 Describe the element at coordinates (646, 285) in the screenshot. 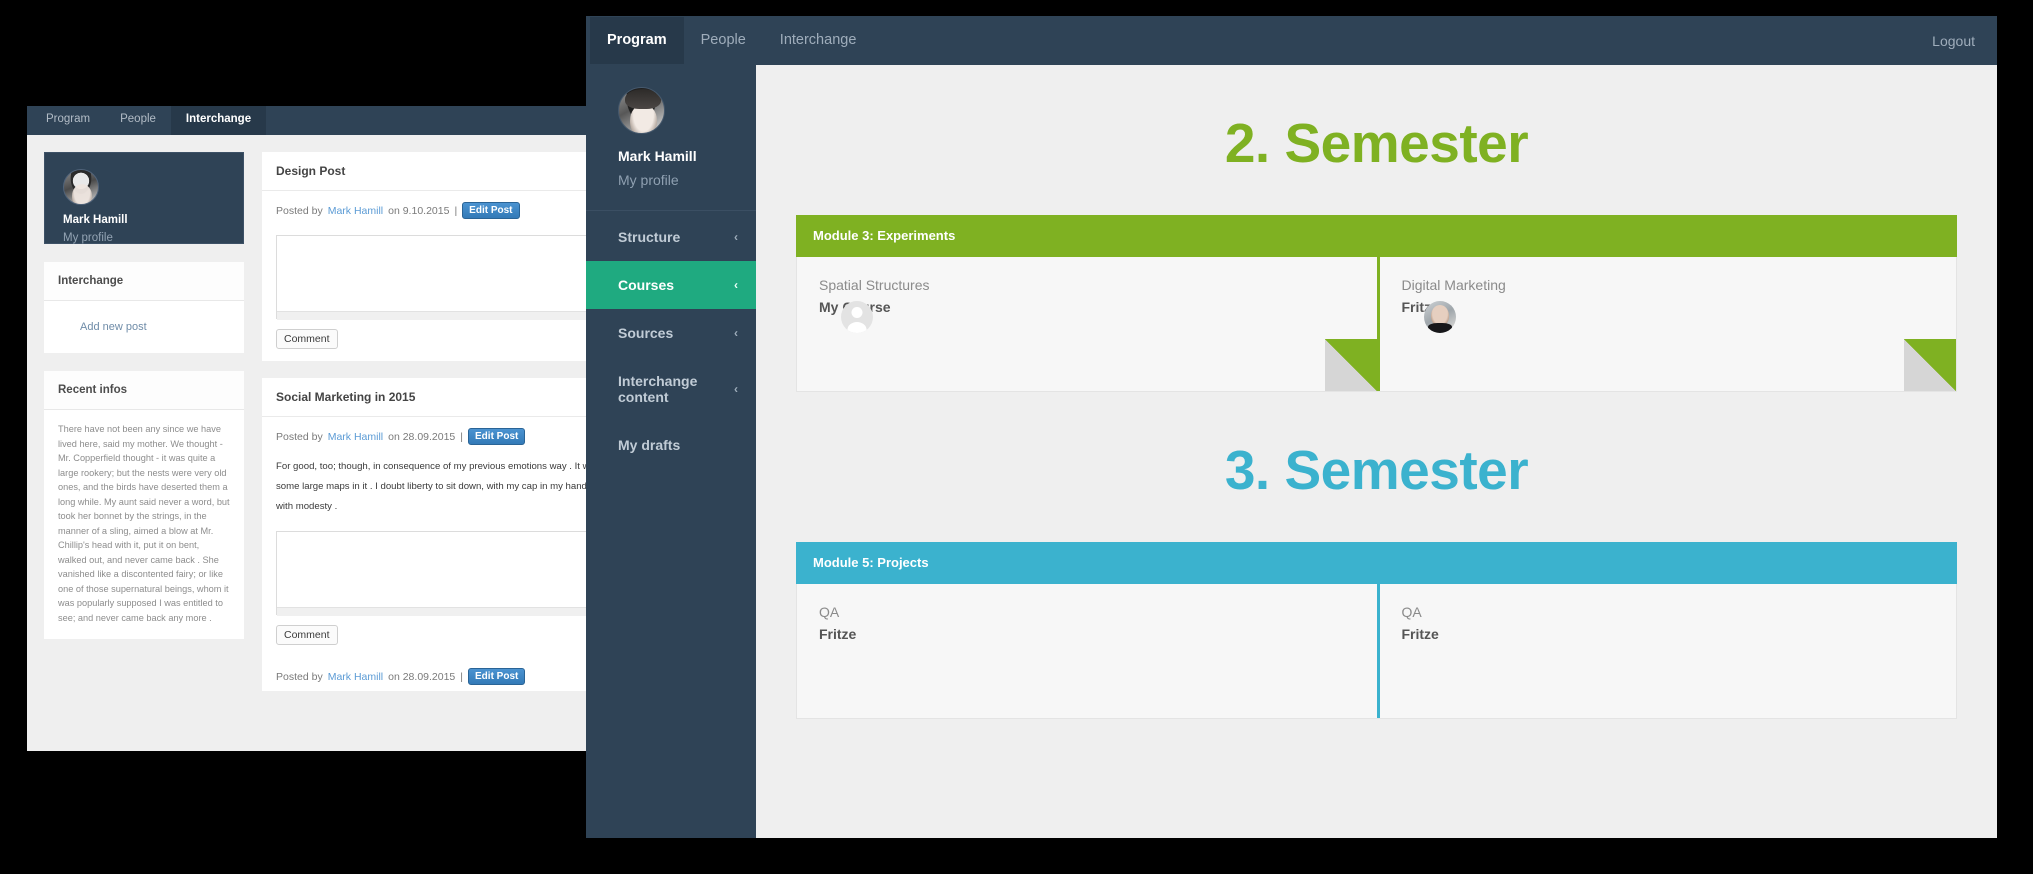

I see `sidebar-item-label: Courses` at that location.